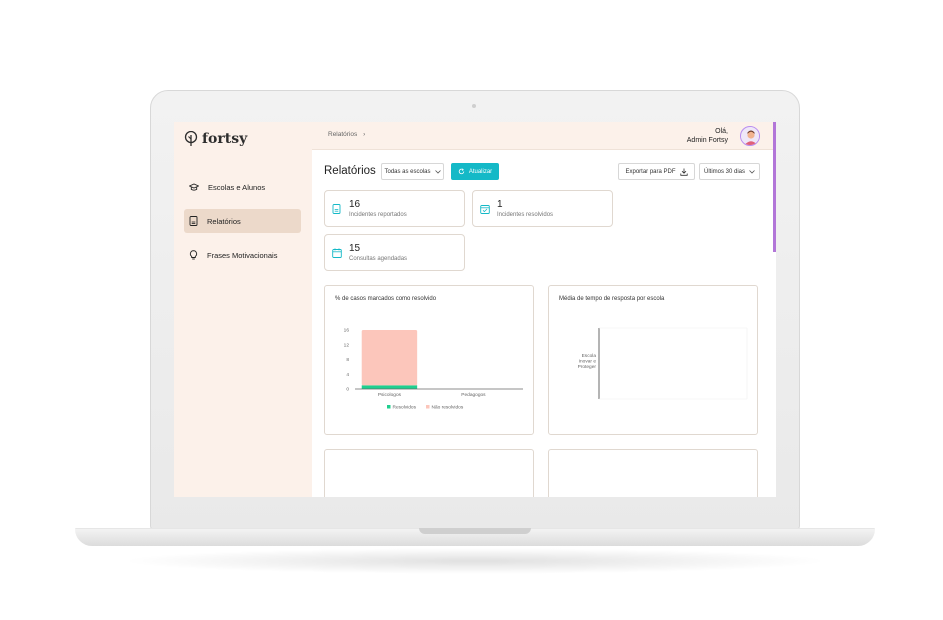 This screenshot has height=620, width=943. I want to click on stat-label: Incidentes resolvidos, so click(525, 215).